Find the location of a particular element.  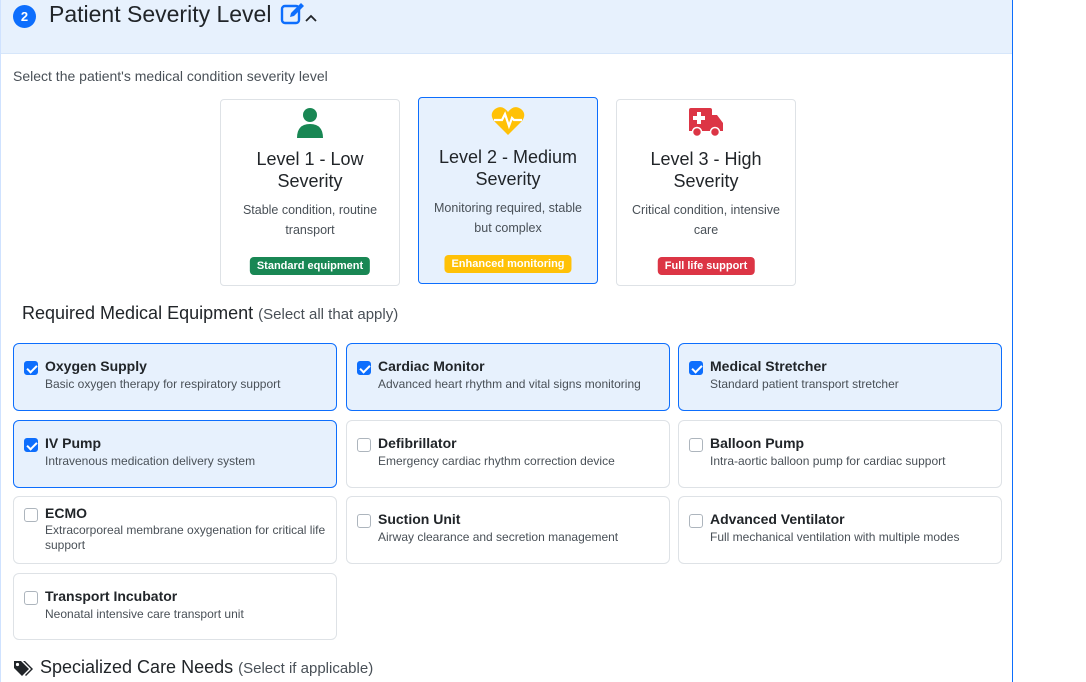

equipment-name: Cardiac Monitor is located at coordinates (431, 366).